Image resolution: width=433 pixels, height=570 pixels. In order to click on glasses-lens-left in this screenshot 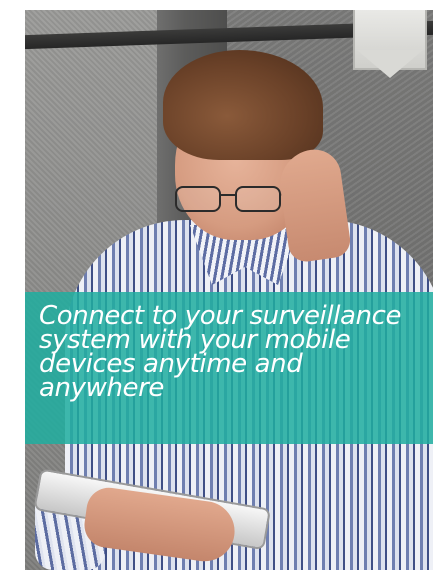, I will do `click(198, 199)`.